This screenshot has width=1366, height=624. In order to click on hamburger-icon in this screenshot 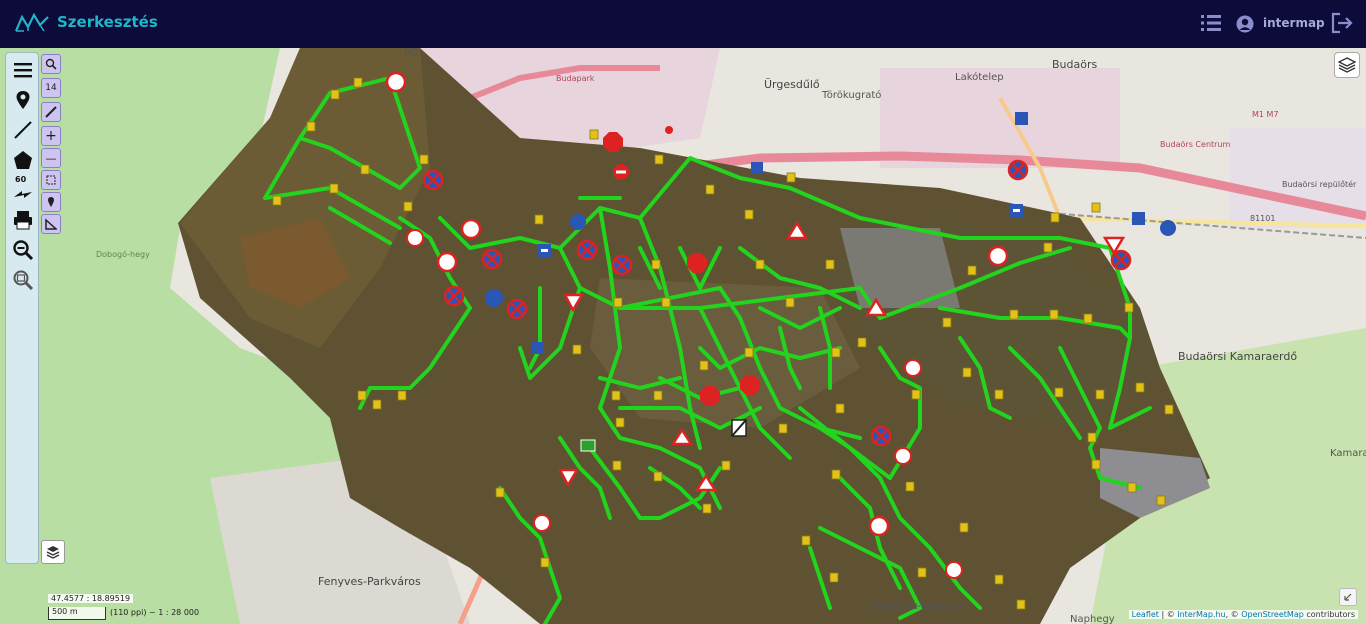, I will do `click(23, 70)`.